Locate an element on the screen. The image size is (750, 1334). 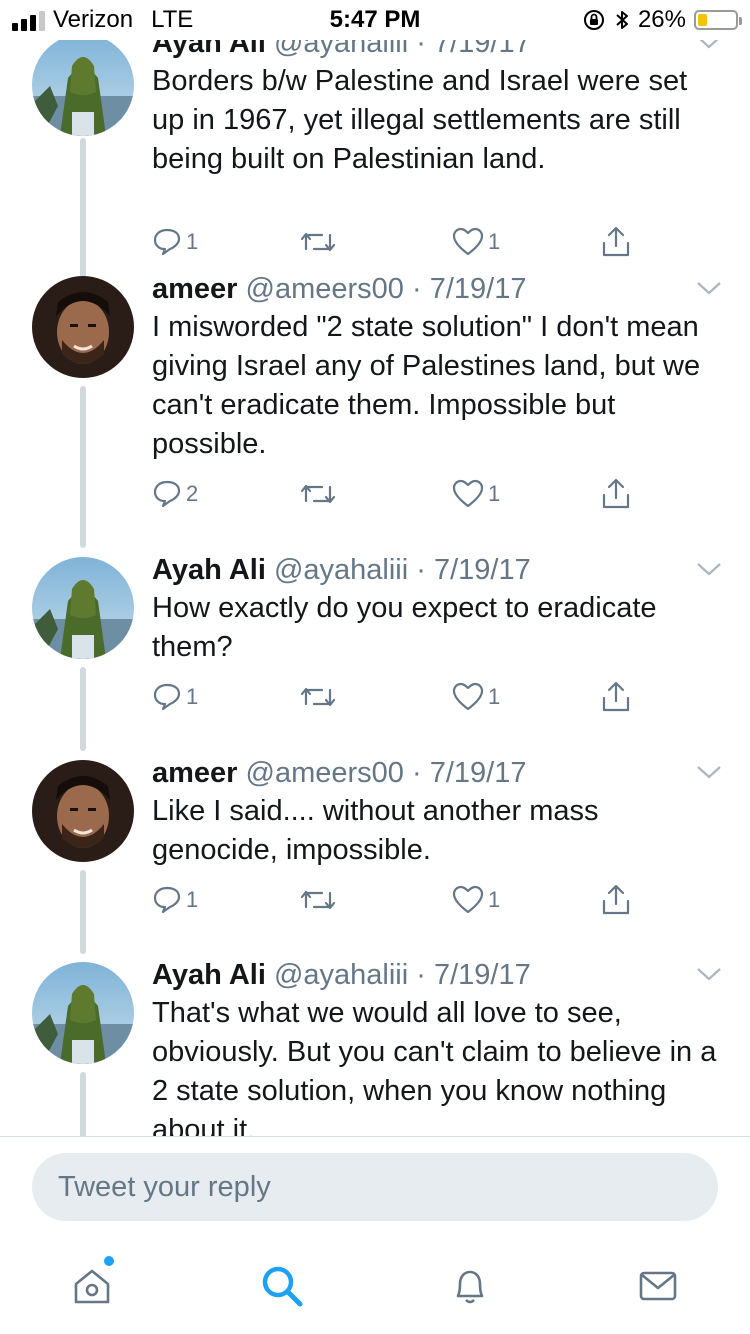
tab-messages is located at coordinates (658, 1286).